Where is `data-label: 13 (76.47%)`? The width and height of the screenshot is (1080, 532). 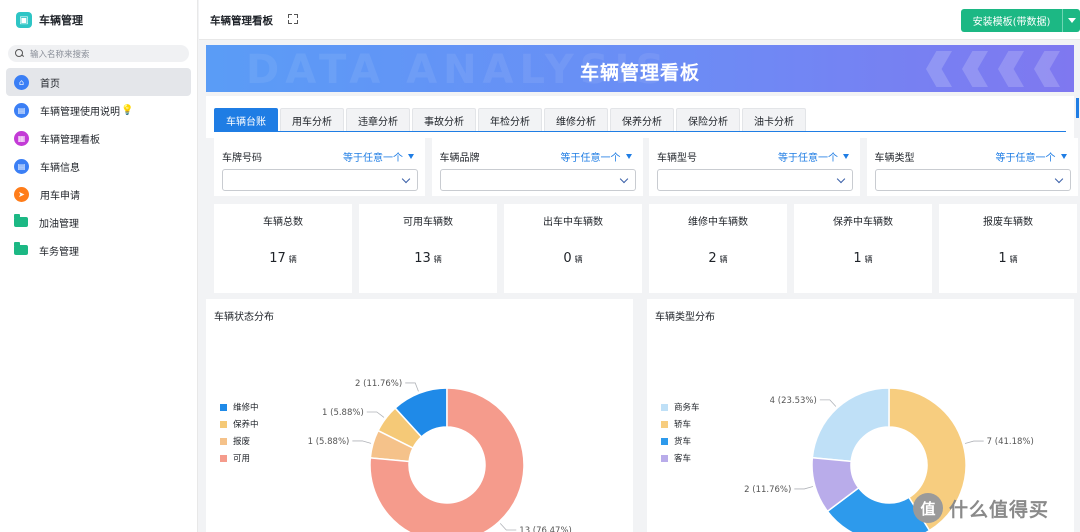
data-label: 13 (76.47%) is located at coordinates (545, 529).